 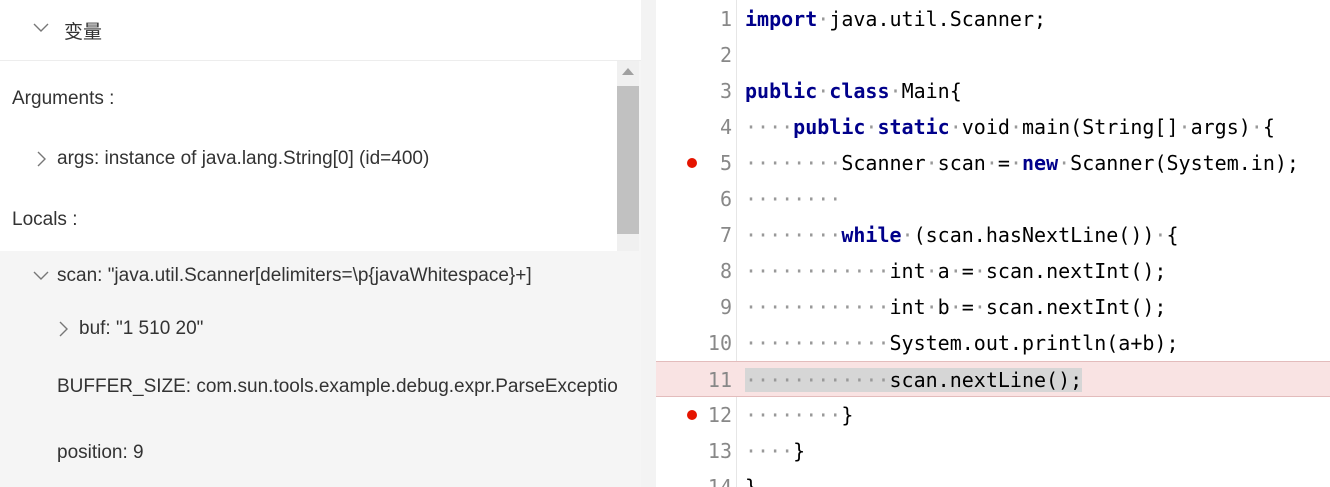 I want to click on line-number: 6, so click(x=725, y=199).